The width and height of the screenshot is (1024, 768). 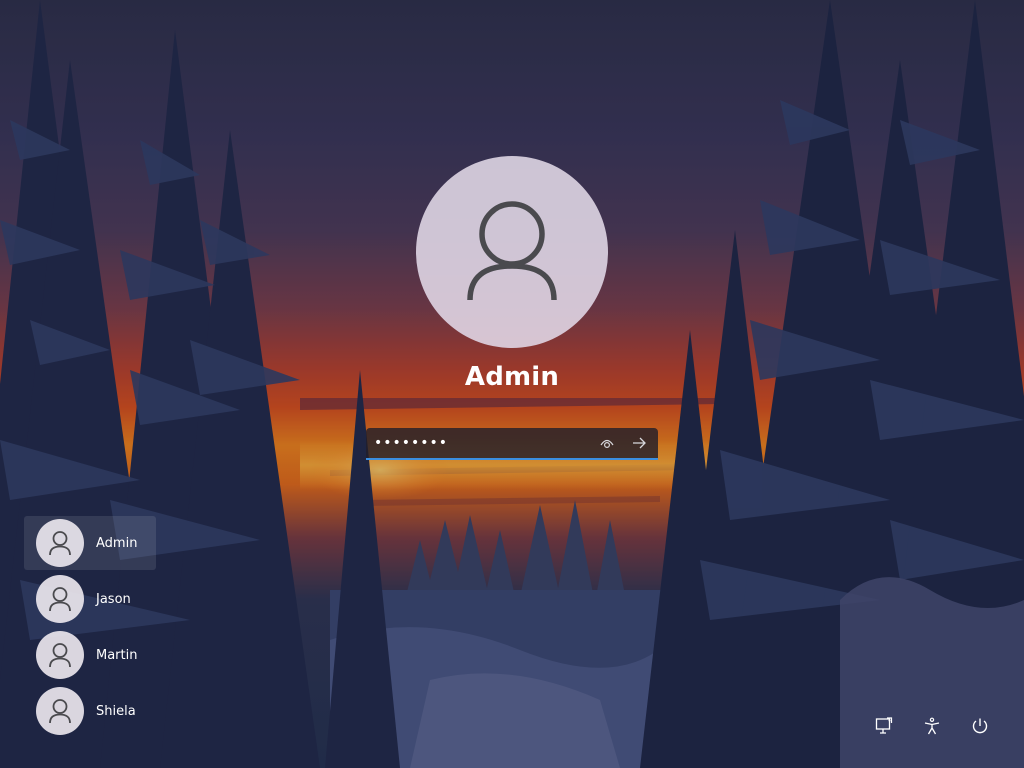 I want to click on user-item-shiela: Shiela, so click(x=90, y=711).